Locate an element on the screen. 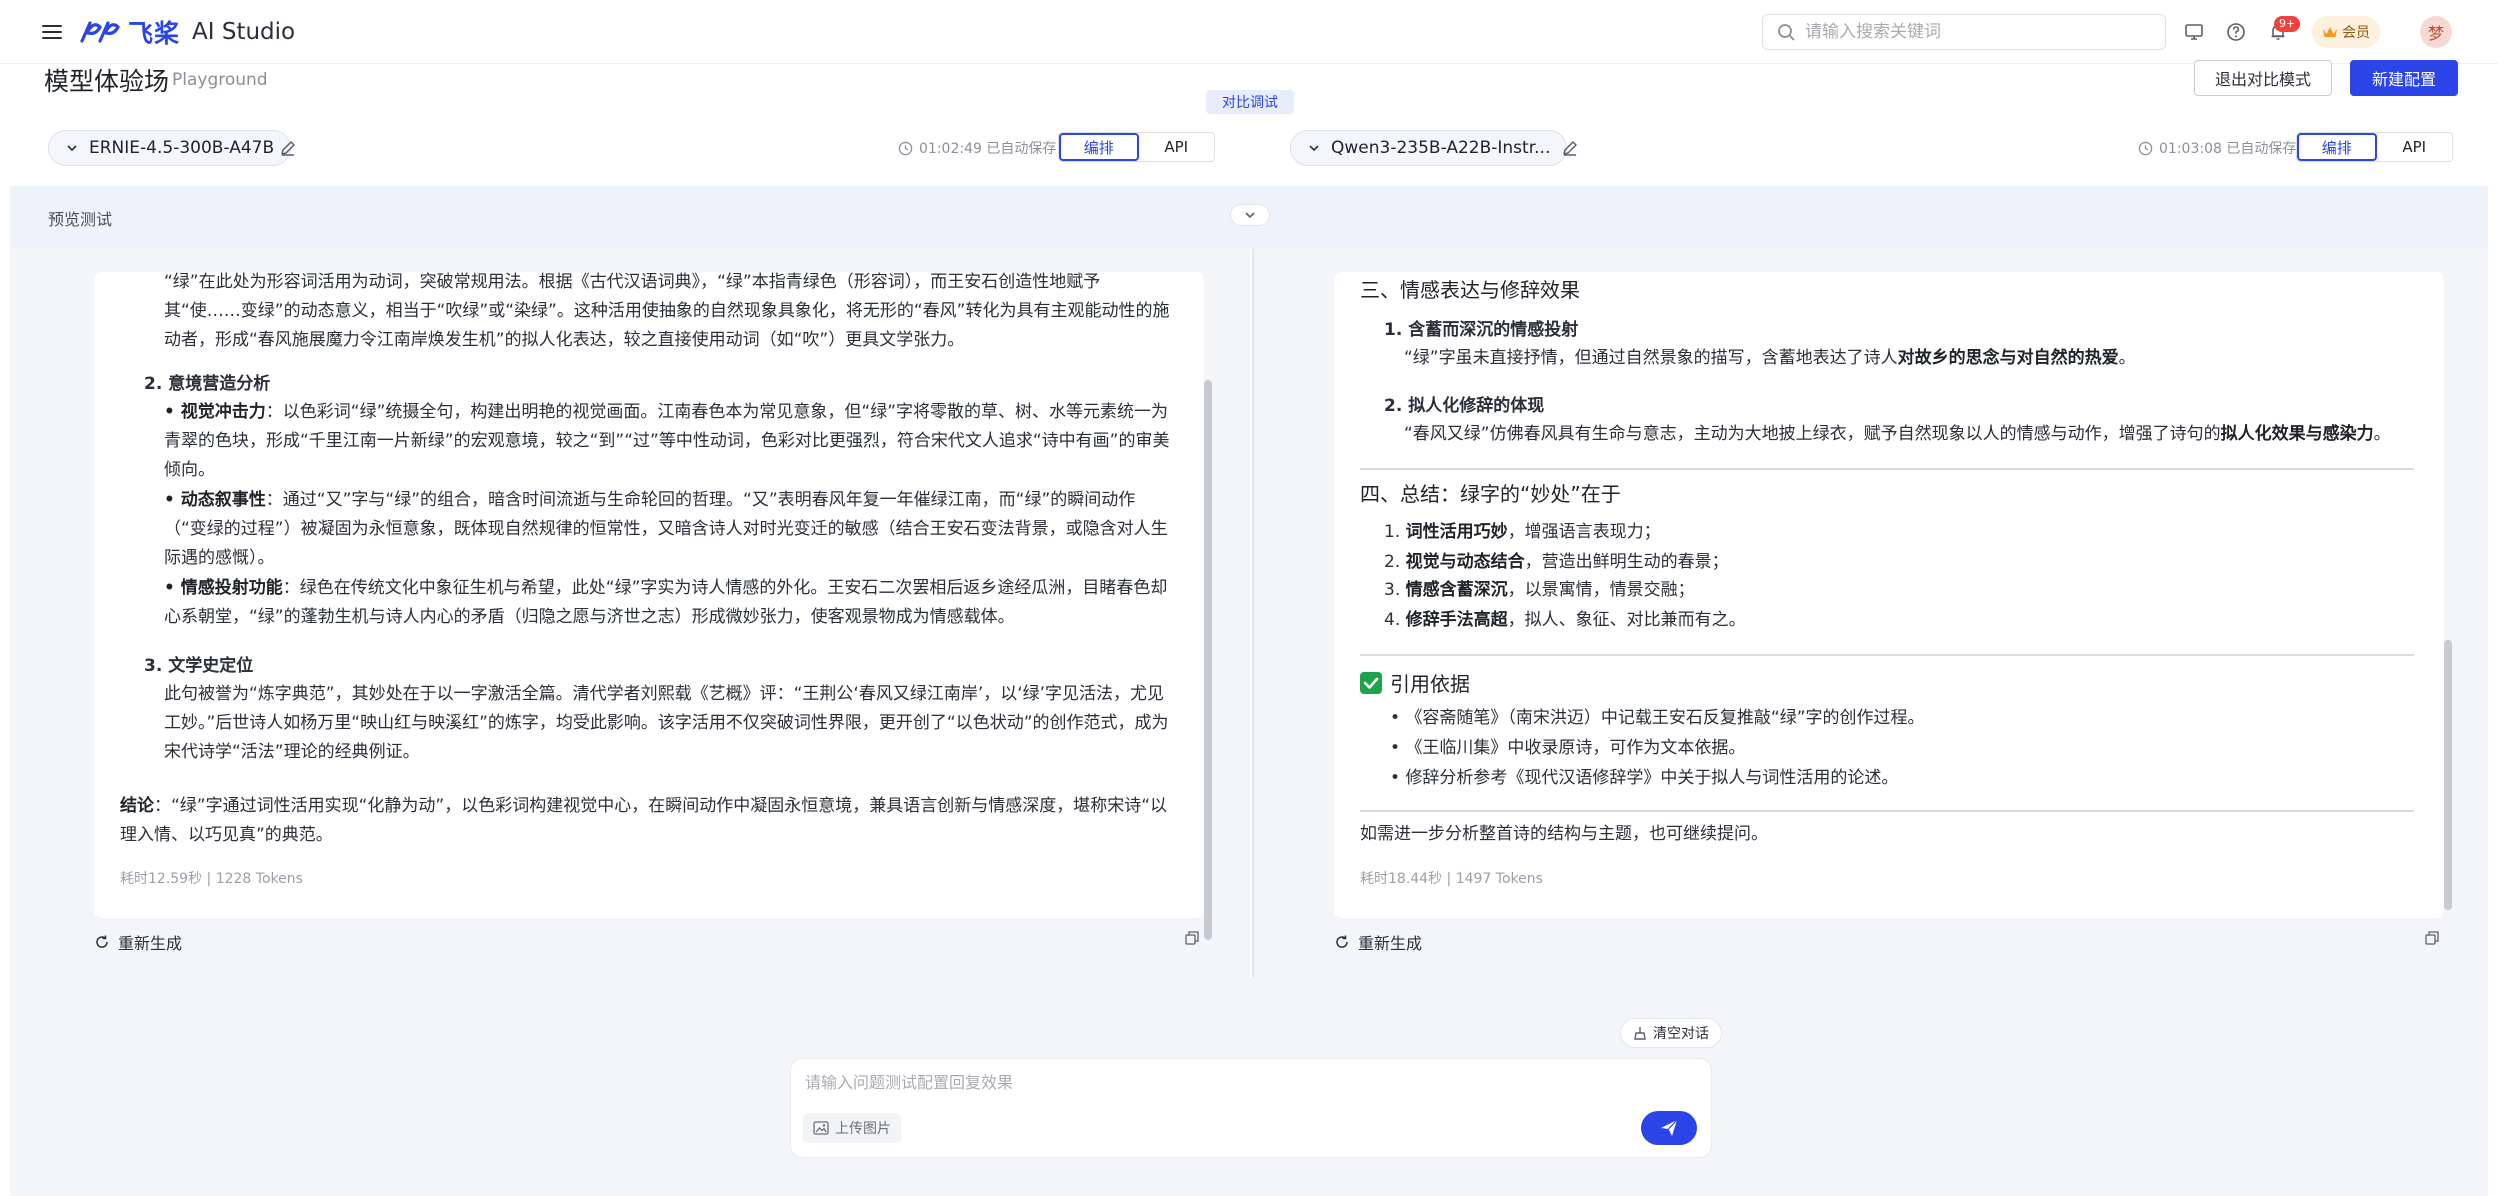  preview-title: 预览测试 is located at coordinates (80, 219).